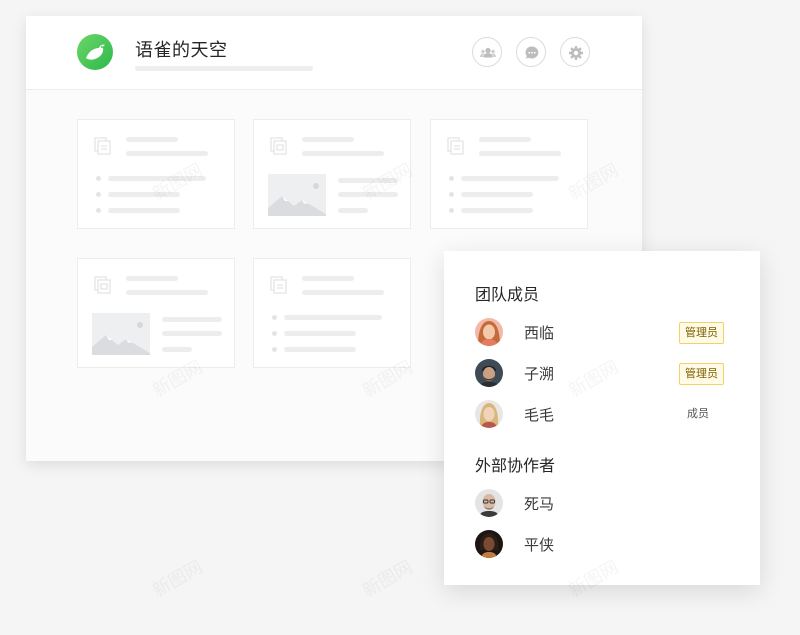 The image size is (800, 635). Describe the element at coordinates (698, 413) in the screenshot. I see `member-role-label: 成员` at that location.